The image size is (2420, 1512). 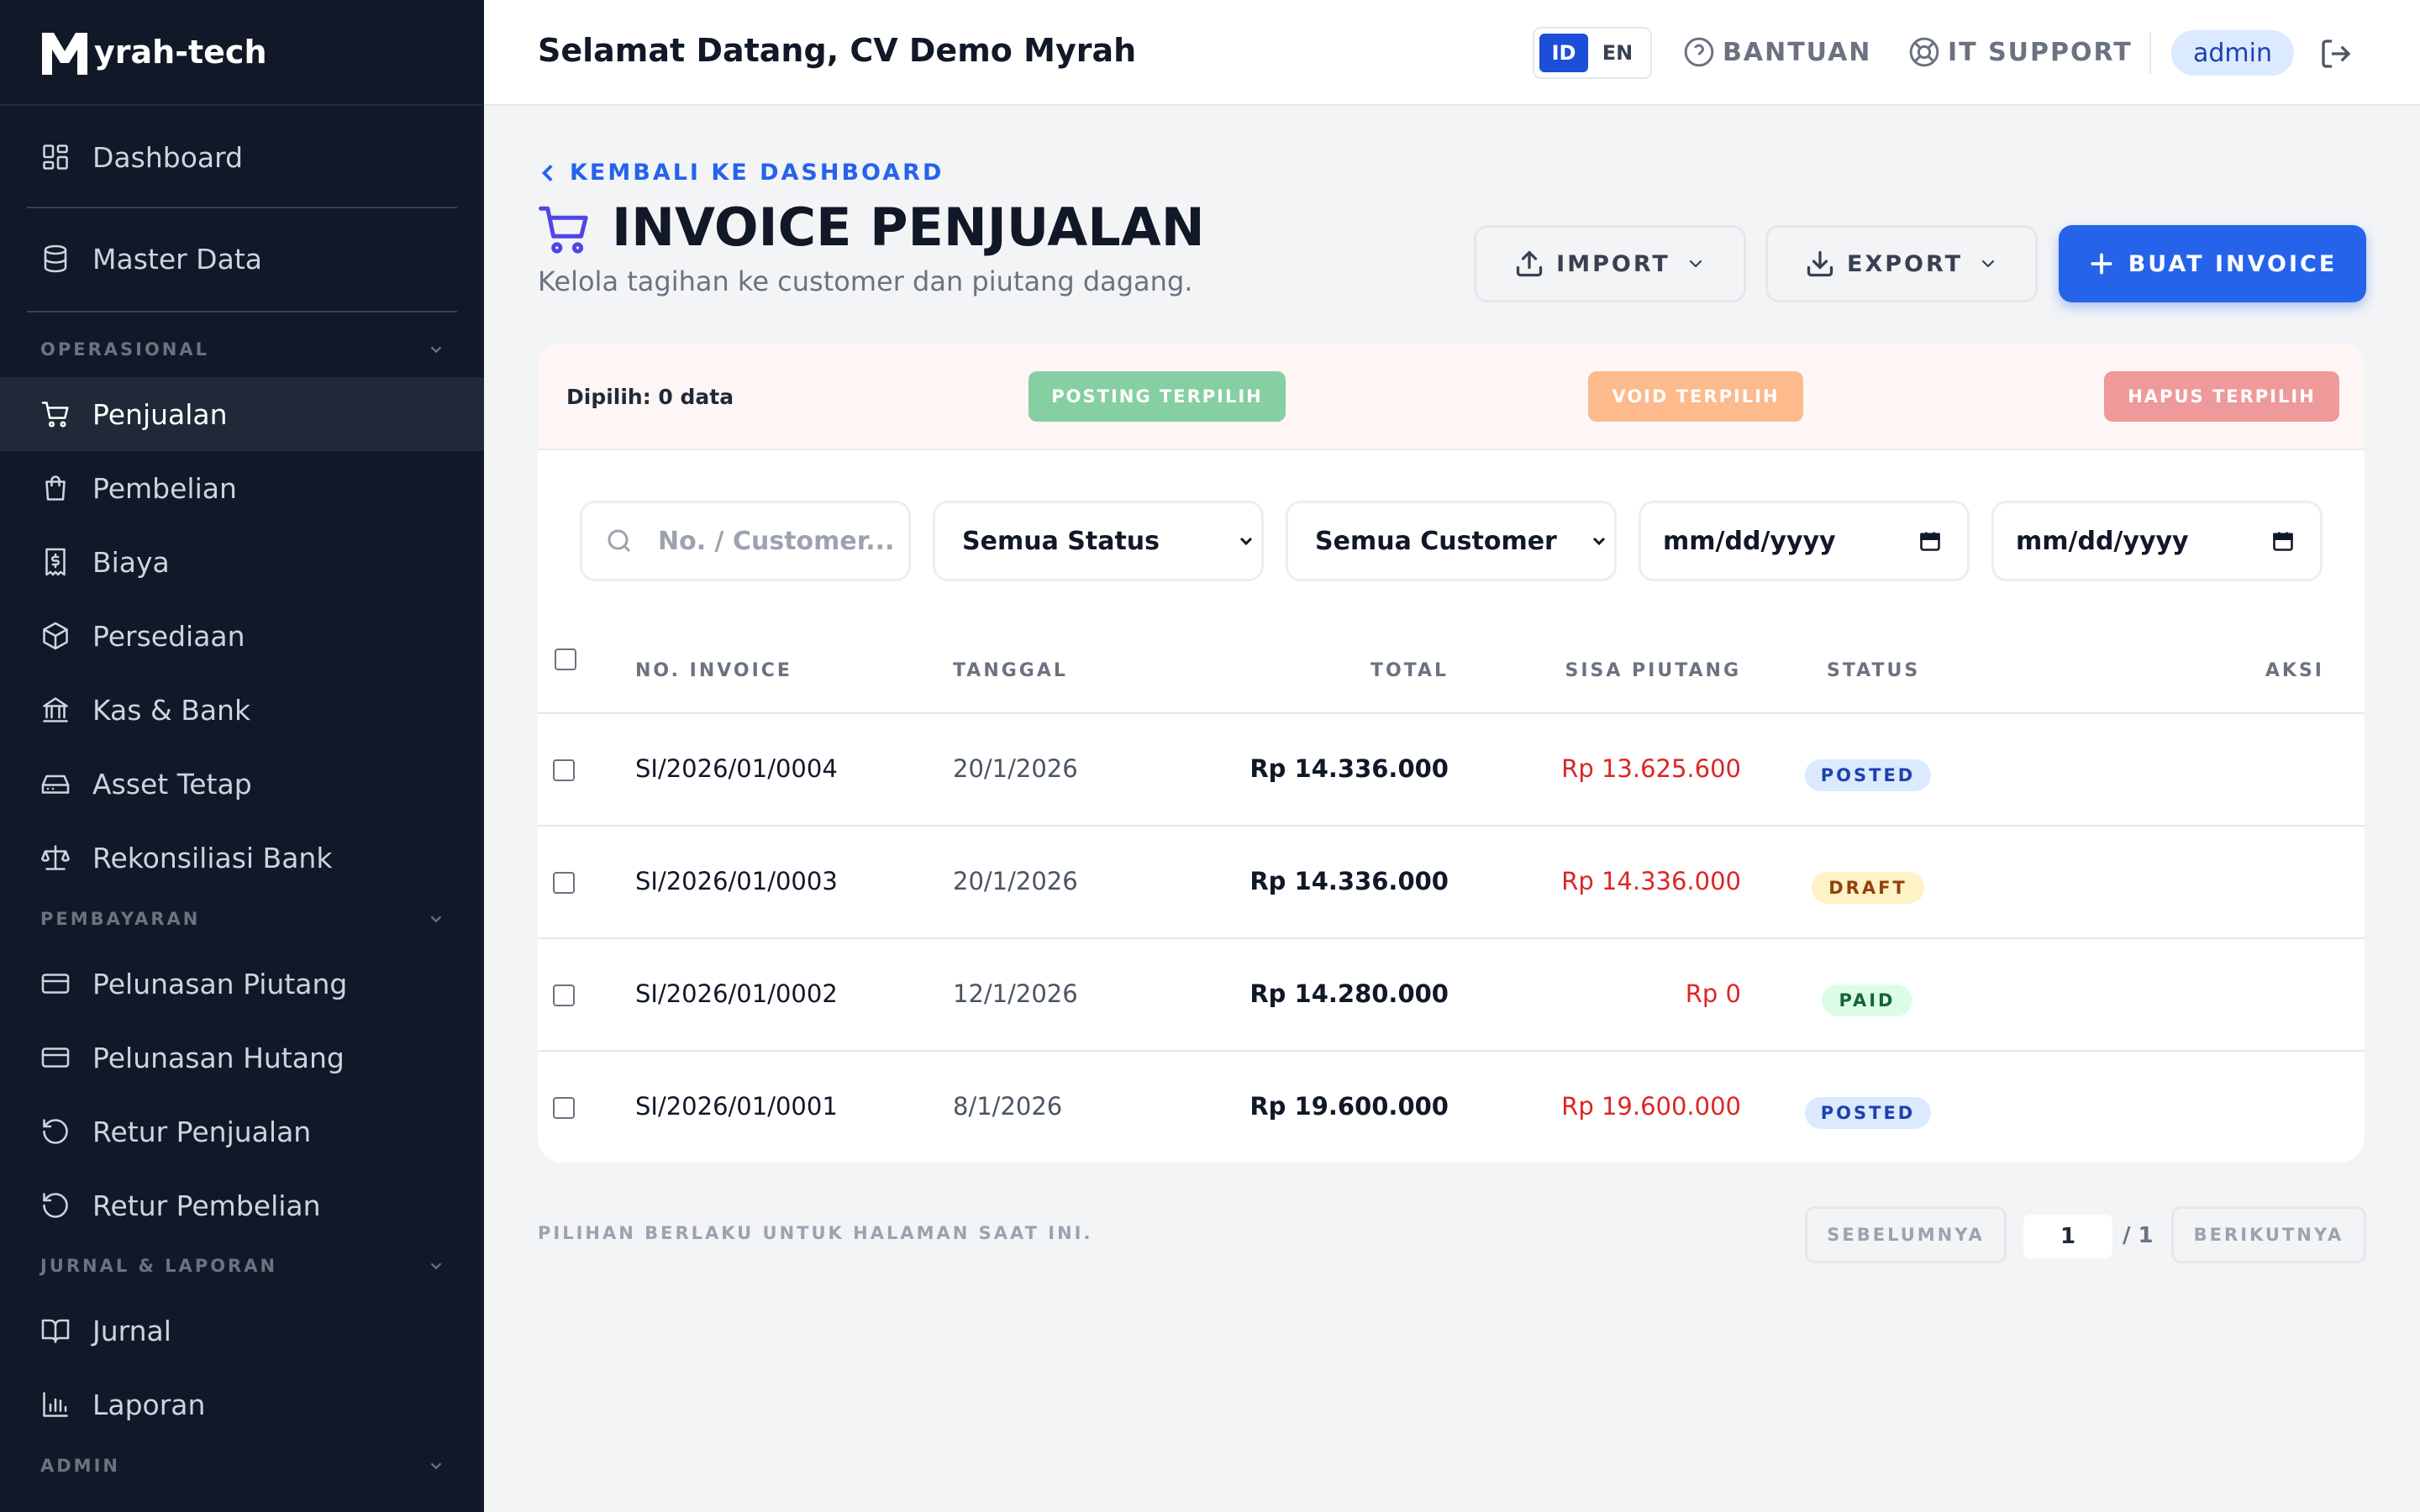 I want to click on brand: yrah-tech, so click(x=242, y=53).